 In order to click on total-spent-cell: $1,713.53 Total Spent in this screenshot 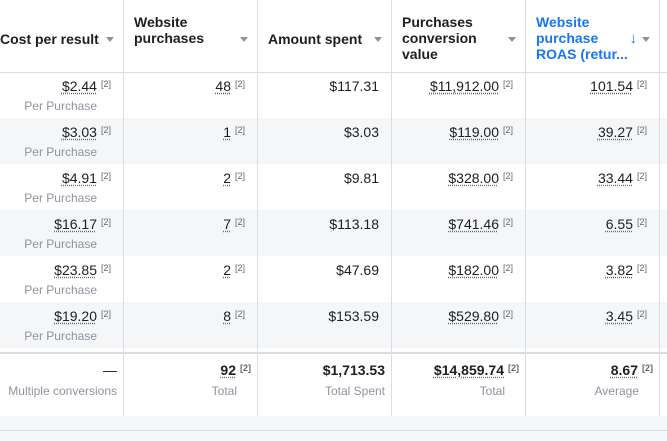, I will do `click(325, 386)`.